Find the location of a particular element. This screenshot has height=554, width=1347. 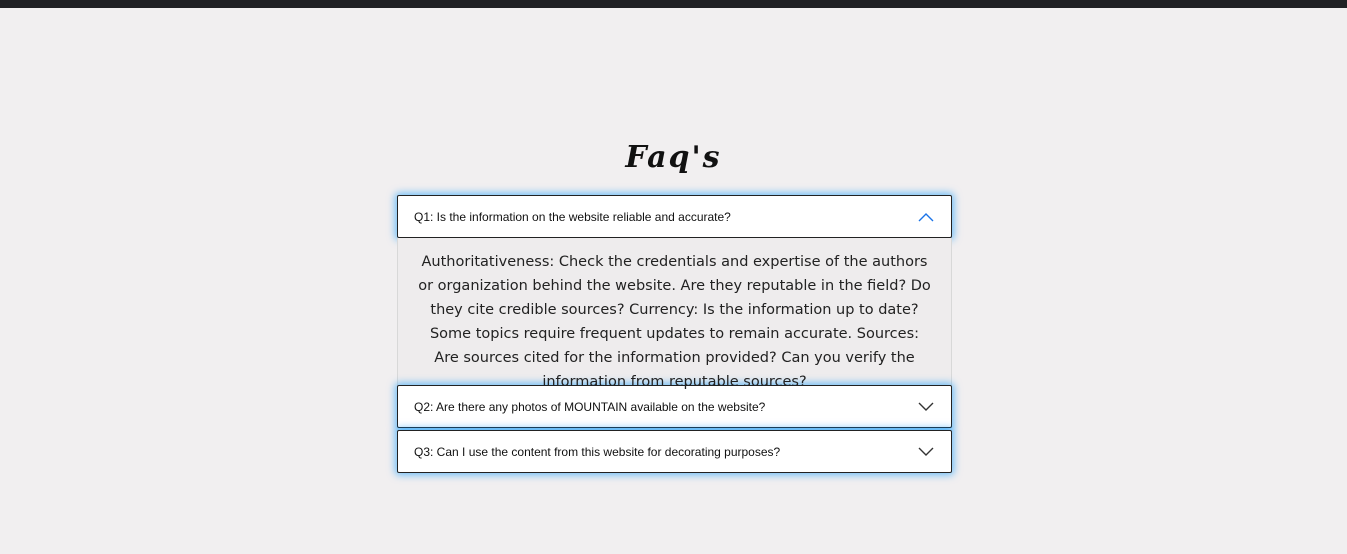

browser-top-bar is located at coordinates (673, 4).